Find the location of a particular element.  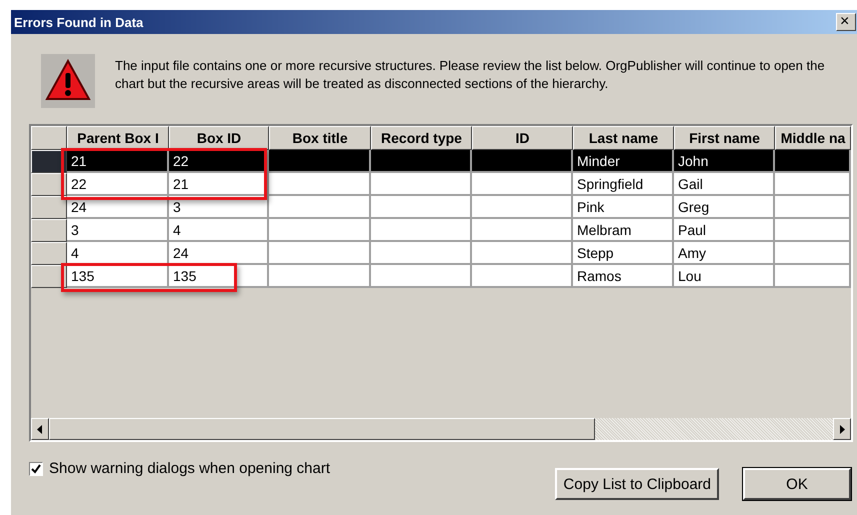

right-arrow-icon is located at coordinates (842, 429).